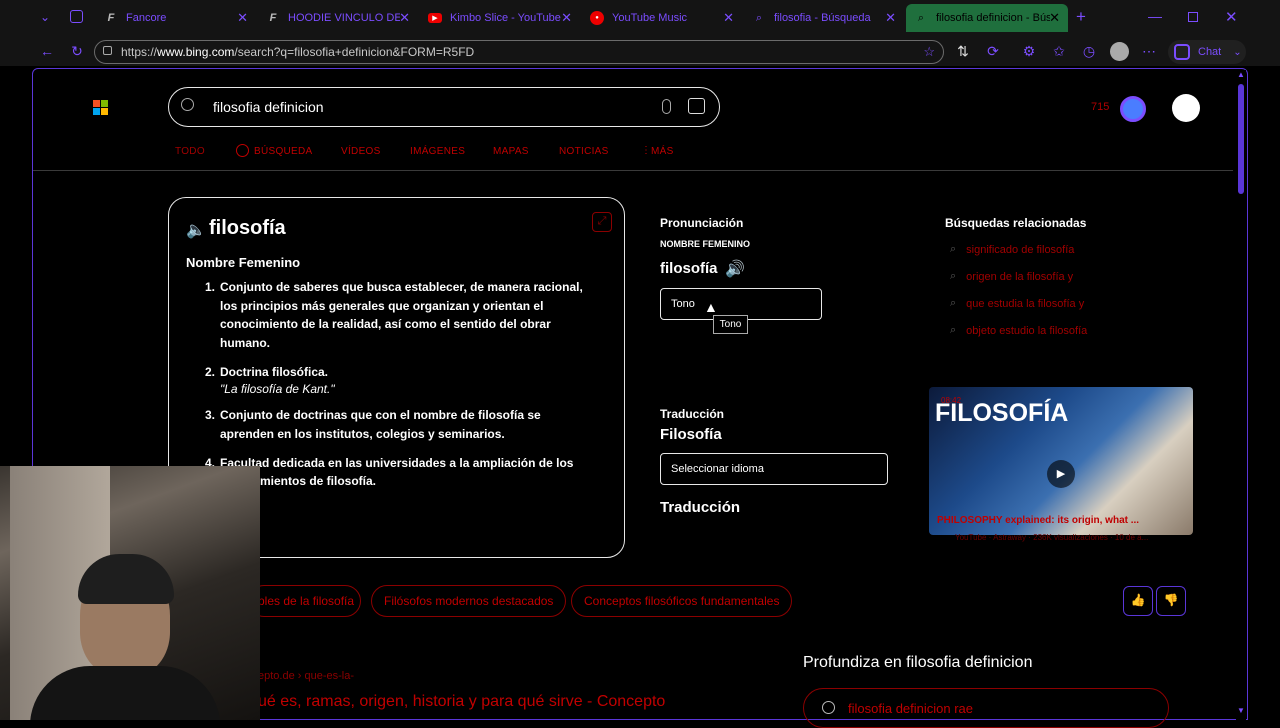 Image resolution: width=1280 pixels, height=728 pixels. What do you see at coordinates (1182, 52) in the screenshot?
I see `copilot-icon` at bounding box center [1182, 52].